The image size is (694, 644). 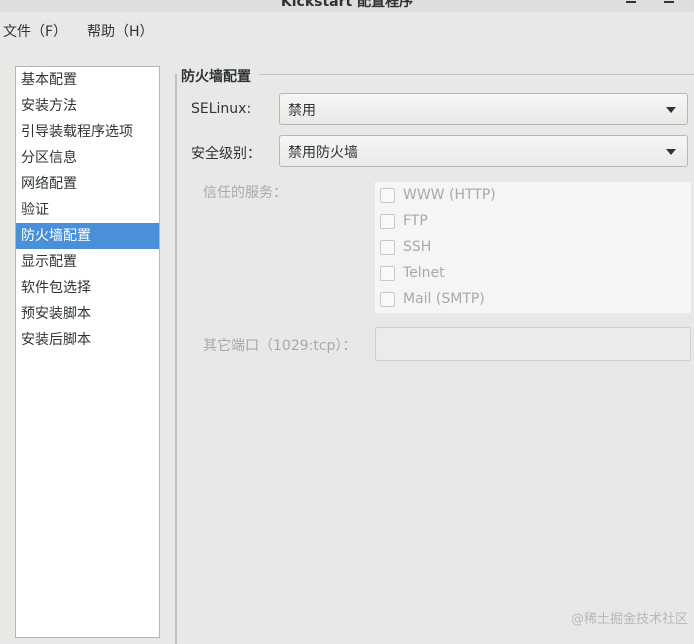 What do you see at coordinates (631, 1) in the screenshot?
I see `minimize-icon` at bounding box center [631, 1].